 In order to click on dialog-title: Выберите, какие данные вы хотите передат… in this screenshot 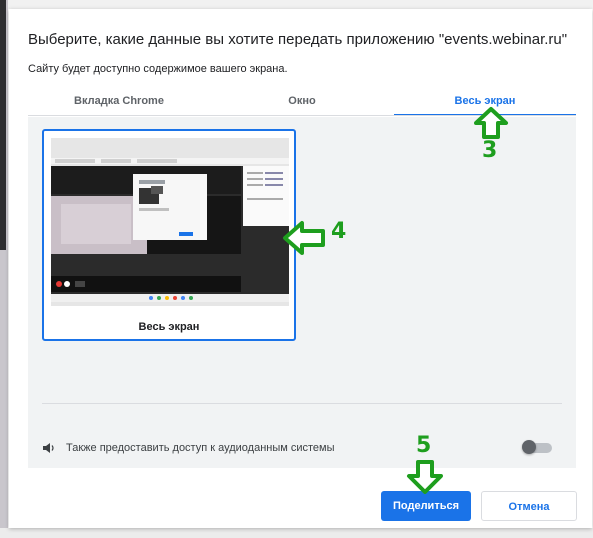, I will do `click(298, 39)`.